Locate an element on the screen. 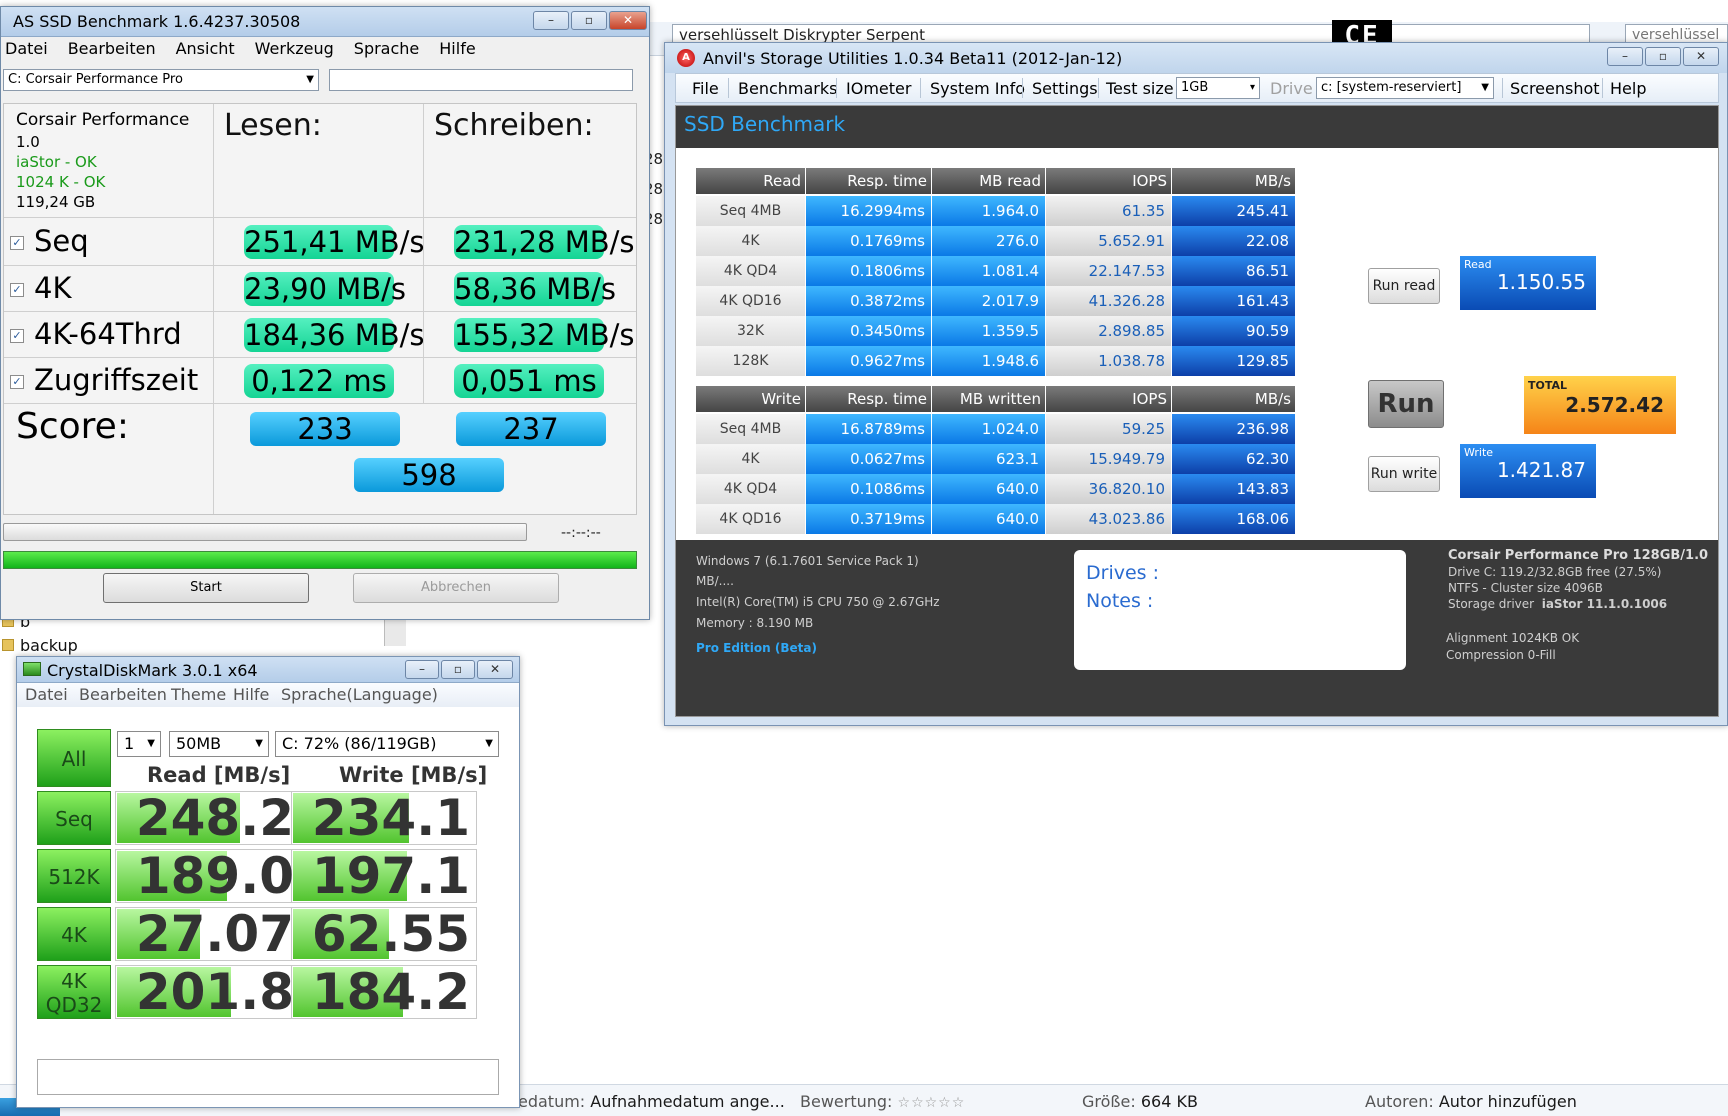  row-test-button: 4K is located at coordinates (74, 934).